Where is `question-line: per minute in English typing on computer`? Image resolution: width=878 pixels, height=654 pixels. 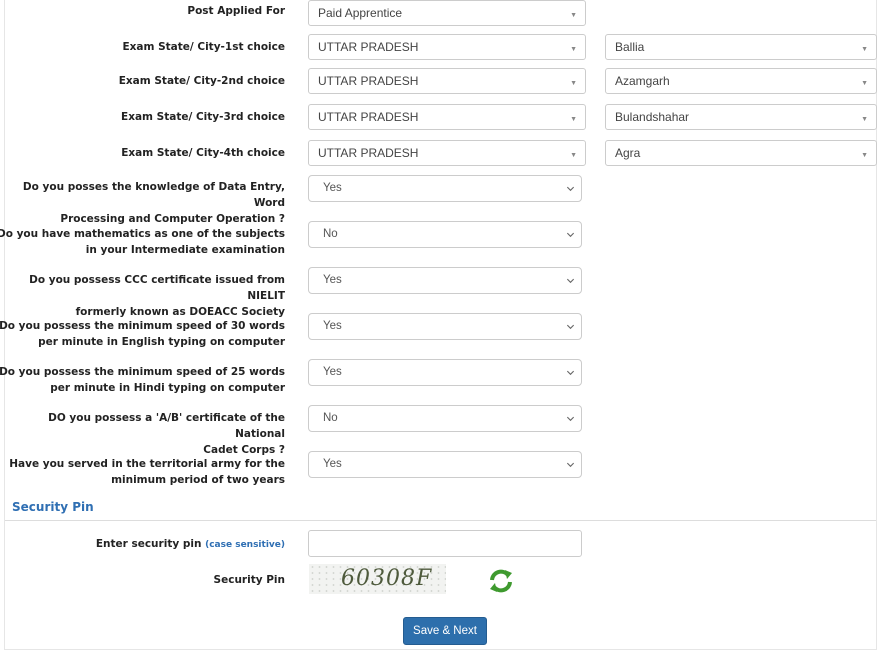
question-line: per minute in English typing on computer is located at coordinates (161, 342).